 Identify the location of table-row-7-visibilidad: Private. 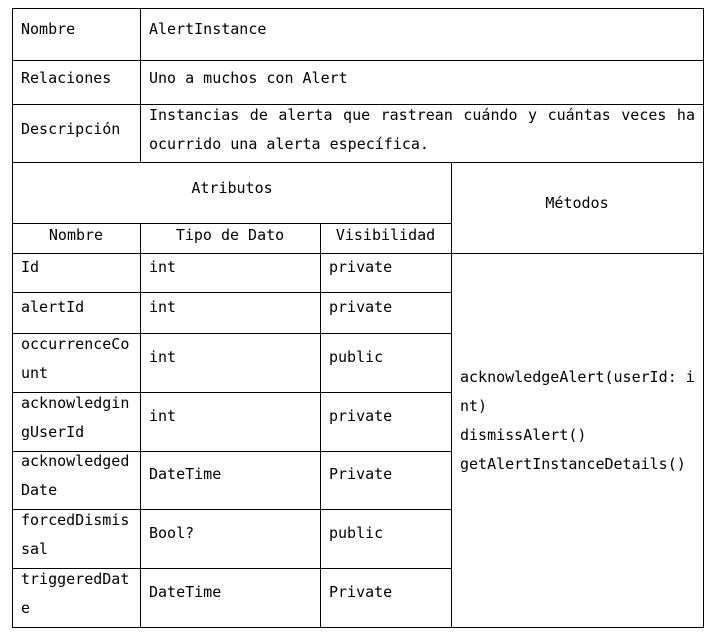
(361, 592).